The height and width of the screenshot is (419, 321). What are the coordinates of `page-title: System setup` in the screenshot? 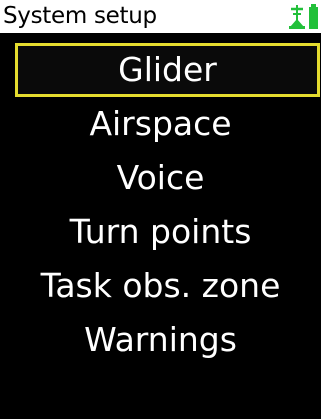 It's located at (80, 16).